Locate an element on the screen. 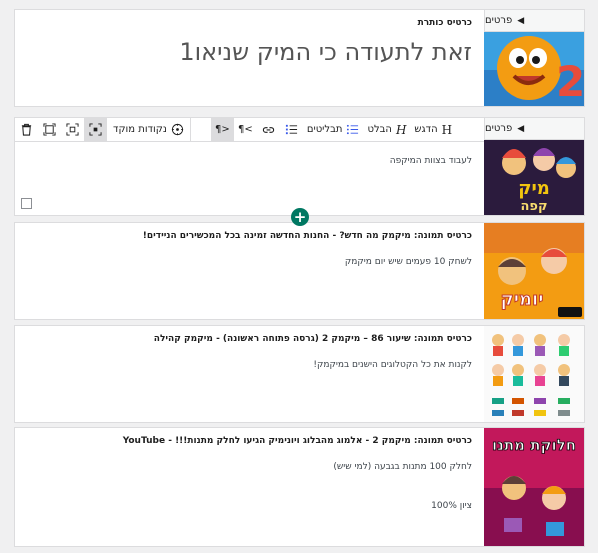 The image size is (598, 553). expand-icon is located at coordinates (49, 129).